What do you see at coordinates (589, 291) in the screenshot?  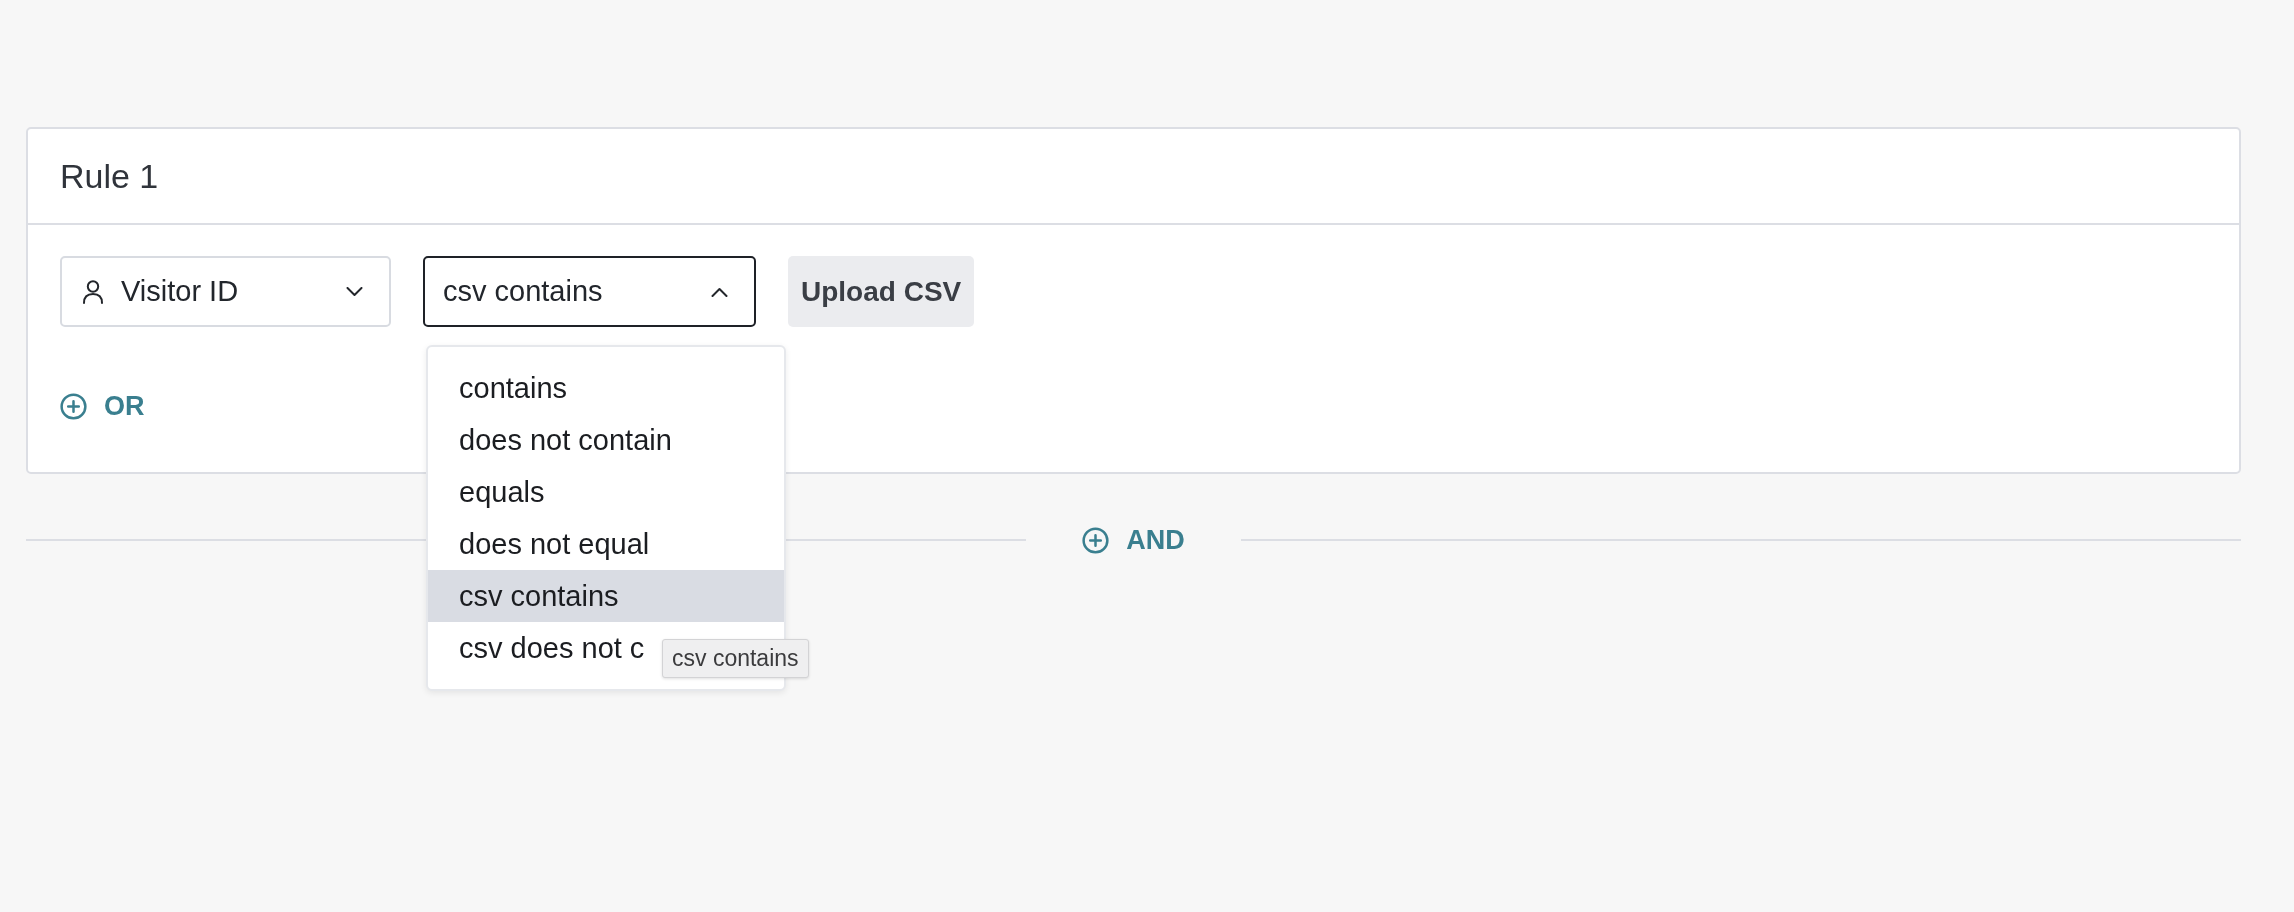 I see `operator-dropdown: csv contains` at bounding box center [589, 291].